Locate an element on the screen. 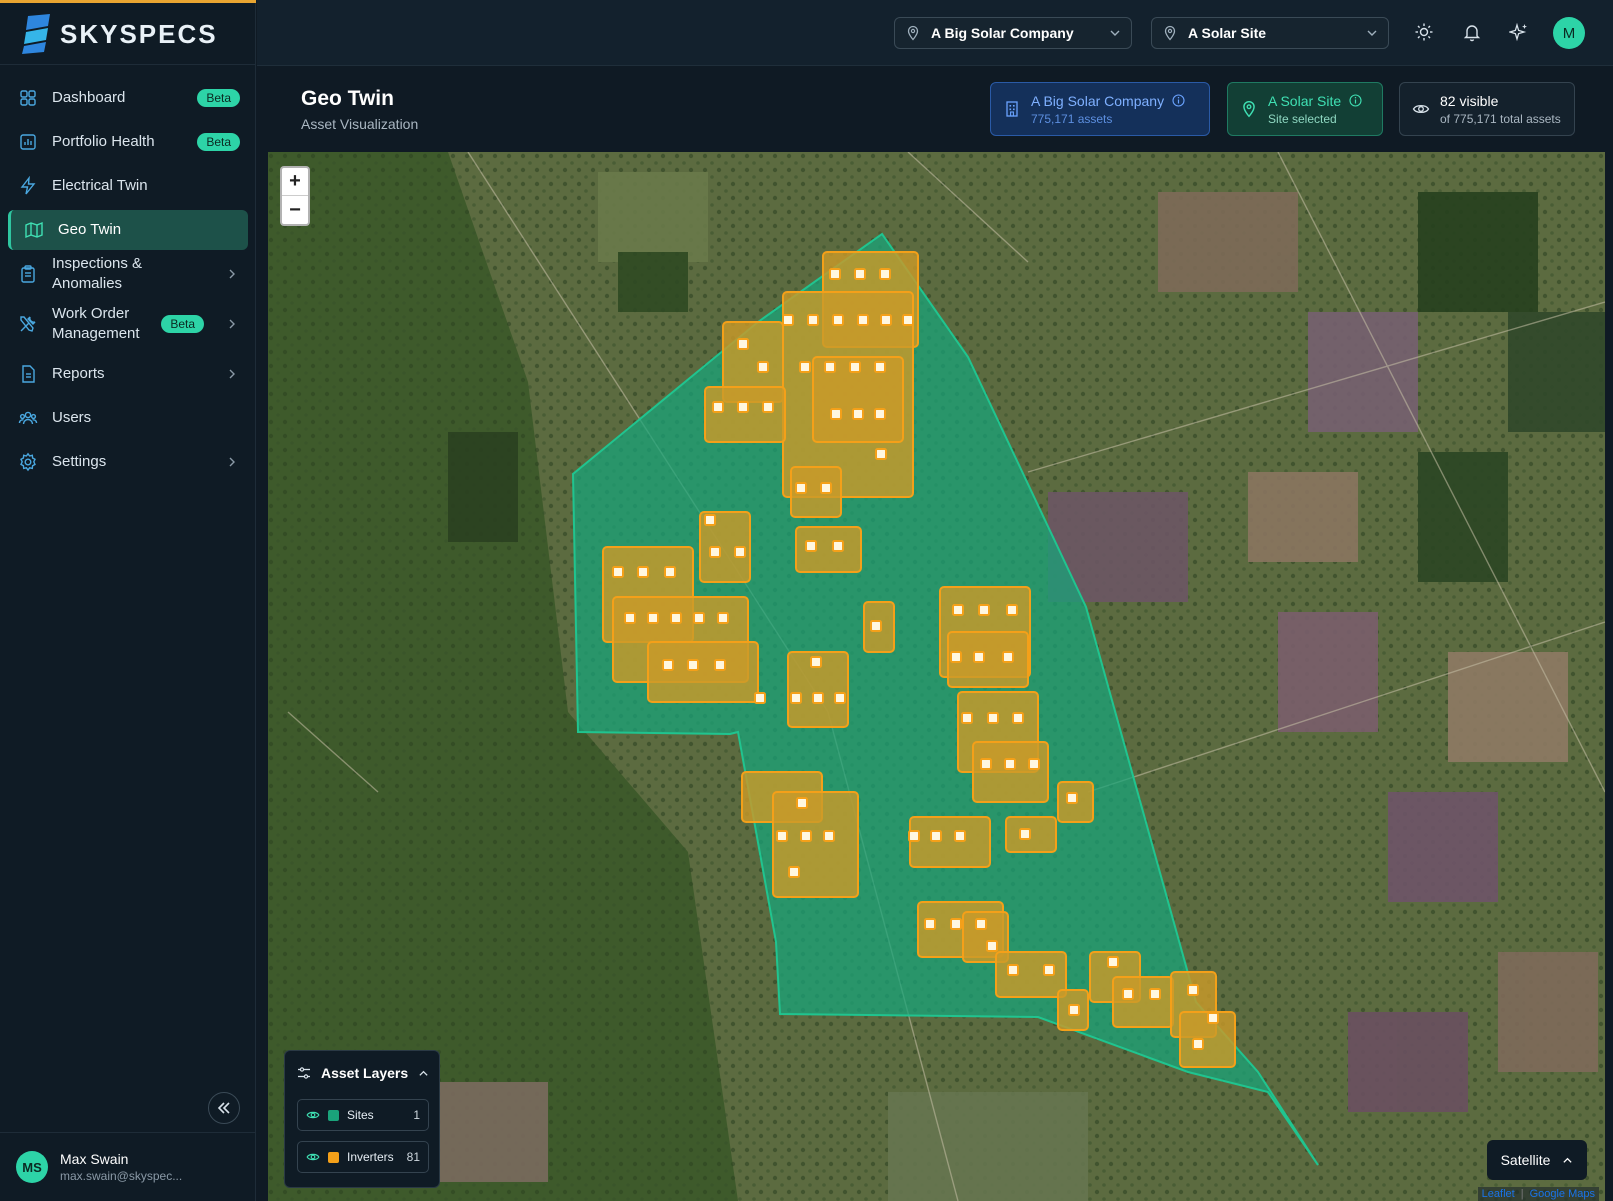 The height and width of the screenshot is (1201, 1613). provider-link: Google Maps is located at coordinates (1562, 1194).